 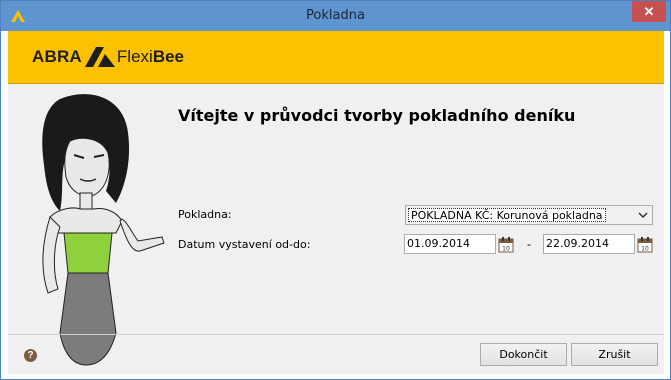 I want to click on date-from-input: 01.09.2014, so click(x=450, y=244).